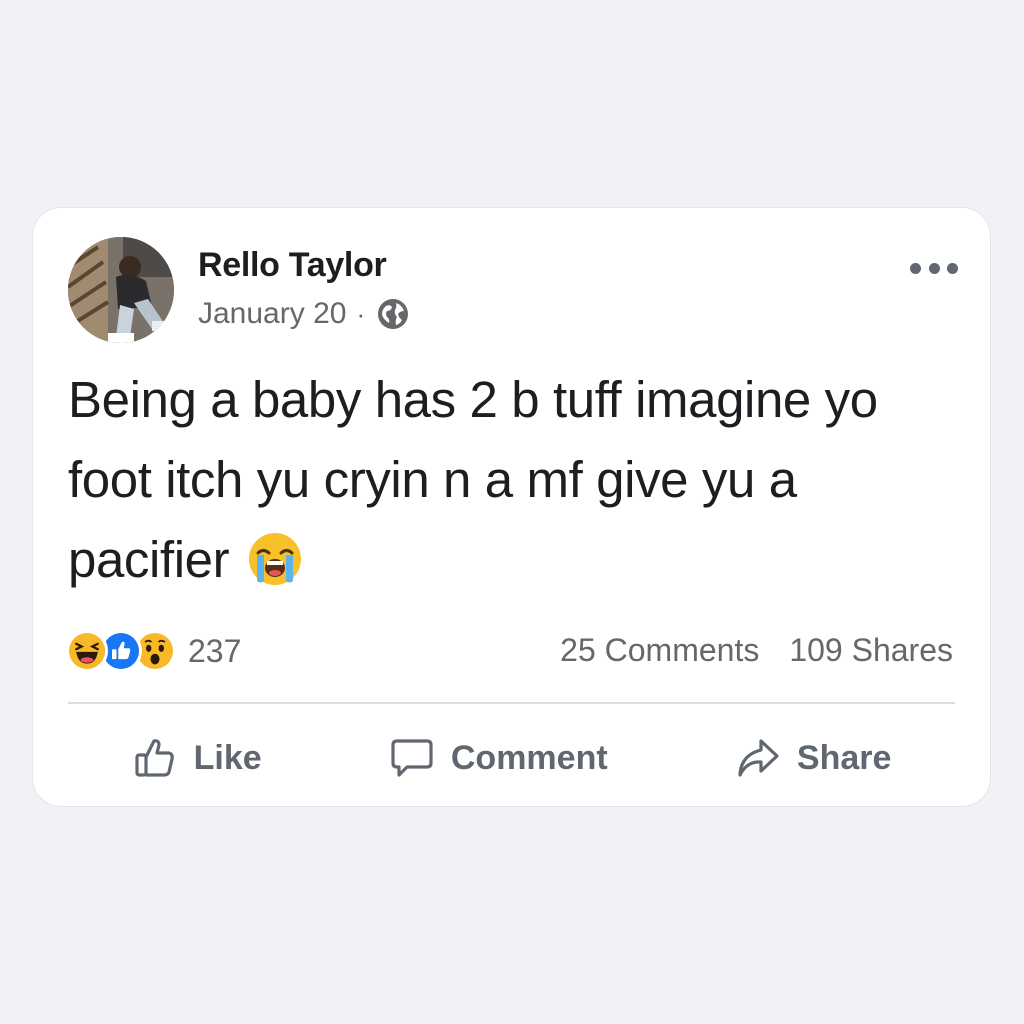 The image size is (1024, 1024). I want to click on action-bar: Like Comment Share, so click(511, 758).